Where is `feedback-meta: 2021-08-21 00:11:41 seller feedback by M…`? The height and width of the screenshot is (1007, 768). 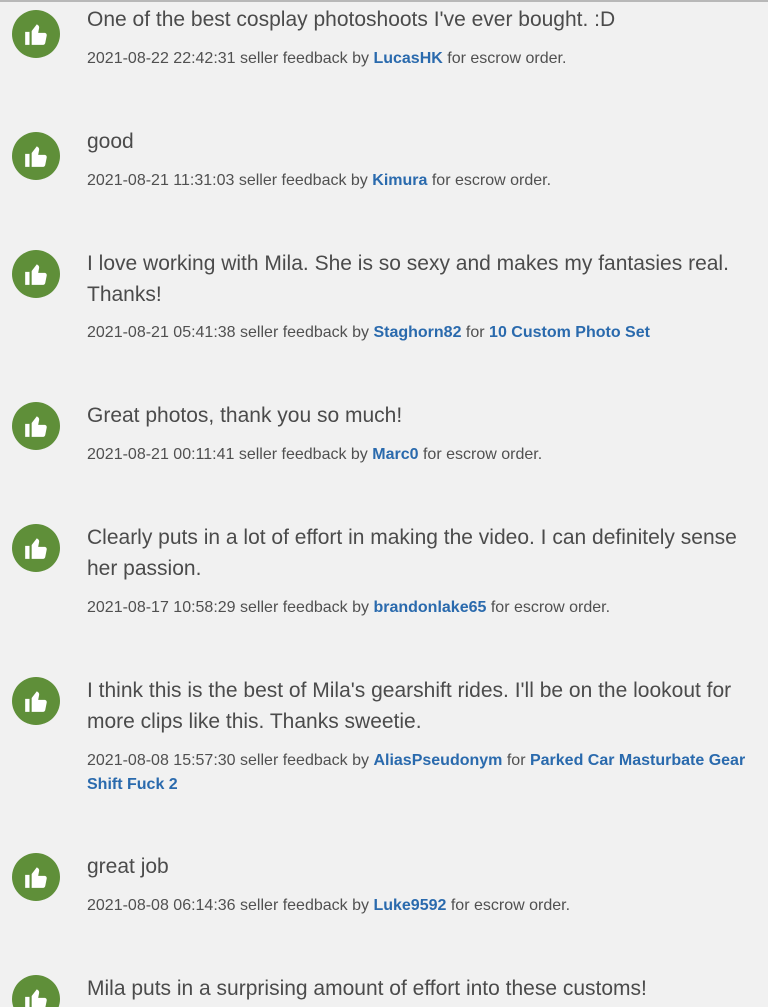 feedback-meta: 2021-08-21 00:11:41 seller feedback by M… is located at coordinates (417, 455).